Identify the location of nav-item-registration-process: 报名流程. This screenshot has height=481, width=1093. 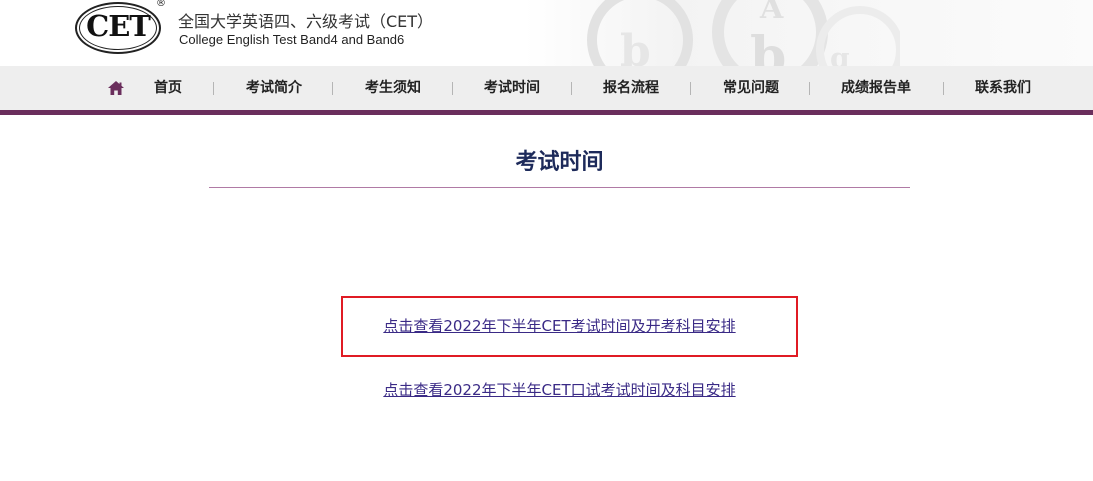
(631, 88).